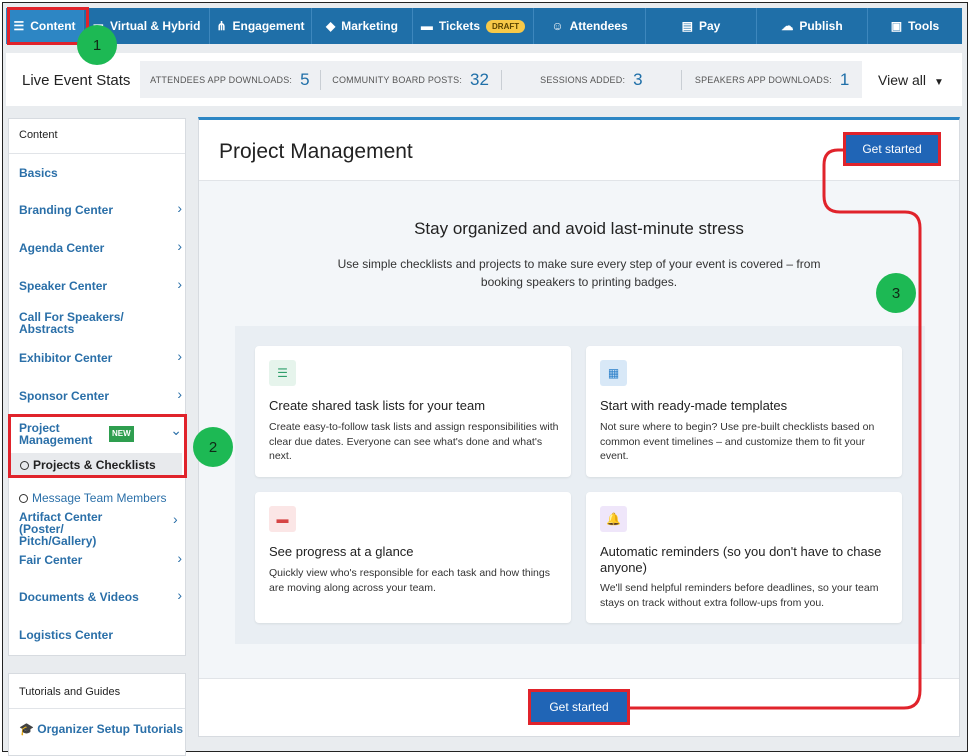 The image size is (973, 756). Describe the element at coordinates (213, 447) in the screenshot. I see `step-marker-2: 2` at that location.